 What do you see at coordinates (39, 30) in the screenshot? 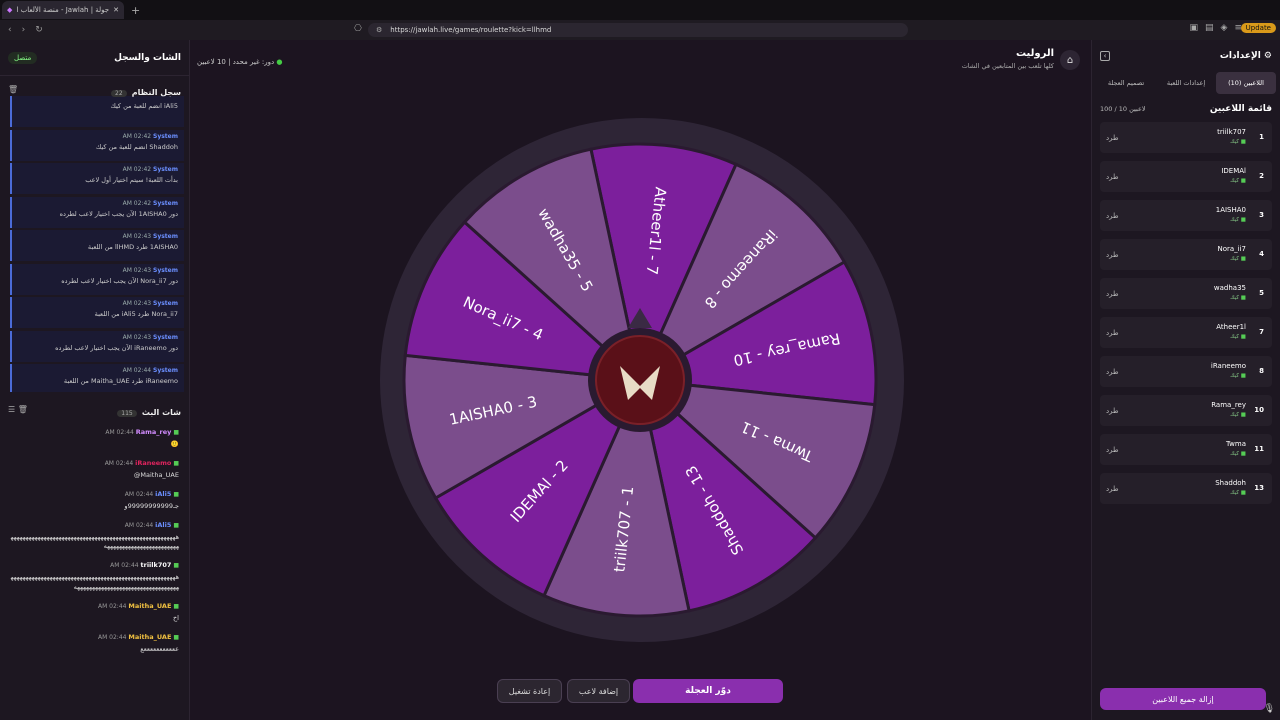
I see `reload-icon: ↻` at bounding box center [39, 30].